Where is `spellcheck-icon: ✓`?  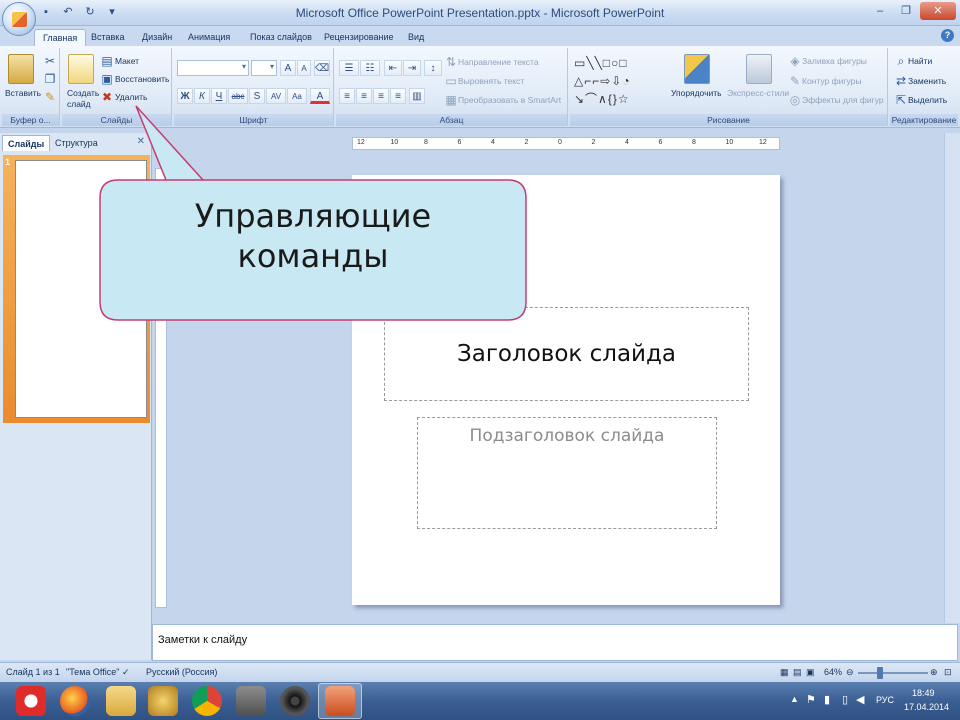 spellcheck-icon: ✓ is located at coordinates (126, 672).